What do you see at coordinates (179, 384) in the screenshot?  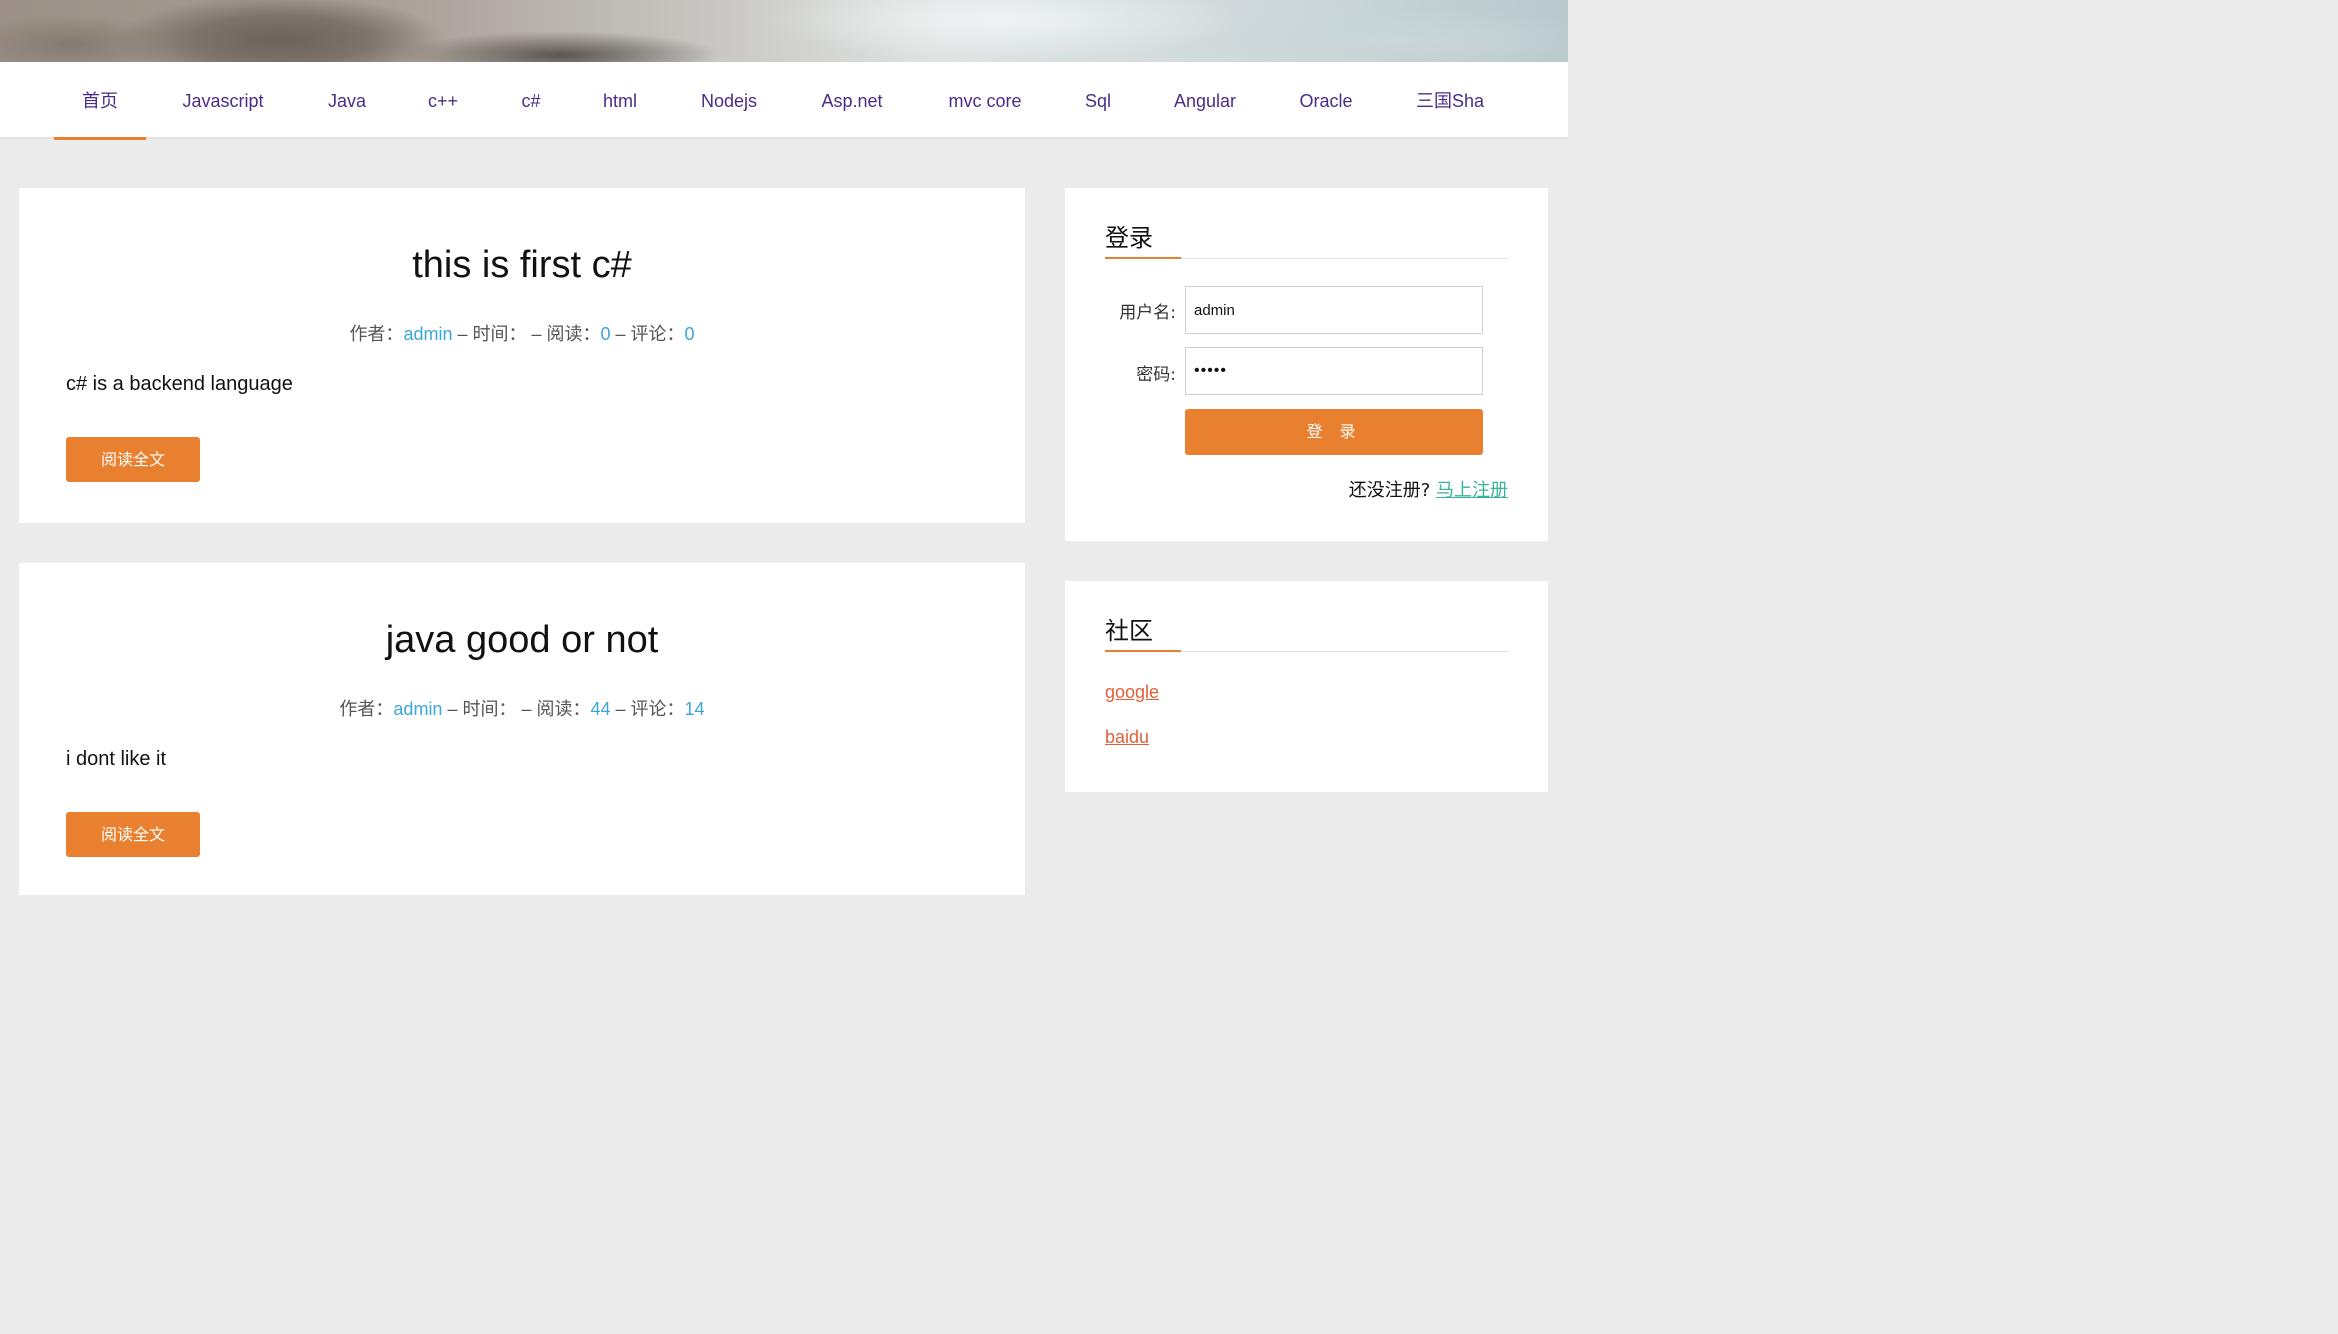 I see `post-excerpt: c# is a backend language` at bounding box center [179, 384].